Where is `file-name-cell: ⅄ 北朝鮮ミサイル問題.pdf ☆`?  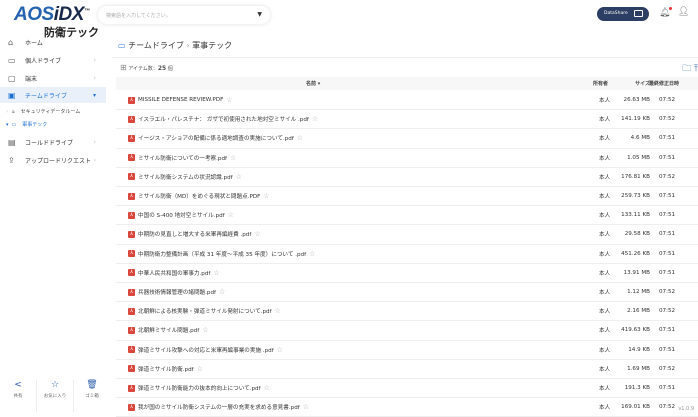 file-name-cell: ⅄ 北朝鮮ミサイル問題.pdf ☆ is located at coordinates (168, 330).